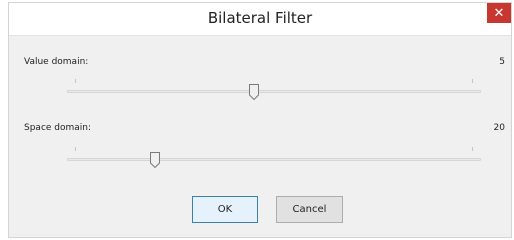 This screenshot has height=240, width=514. What do you see at coordinates (56, 62) in the screenshot?
I see `value-domain-label: Value domain:` at bounding box center [56, 62].